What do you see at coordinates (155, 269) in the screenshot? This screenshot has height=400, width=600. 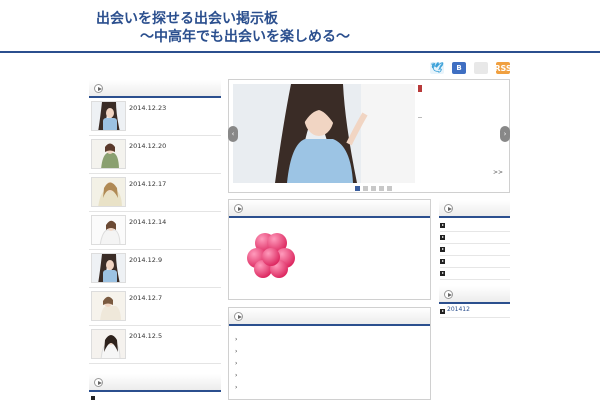 I see `list-item: 2014.12.9` at bounding box center [155, 269].